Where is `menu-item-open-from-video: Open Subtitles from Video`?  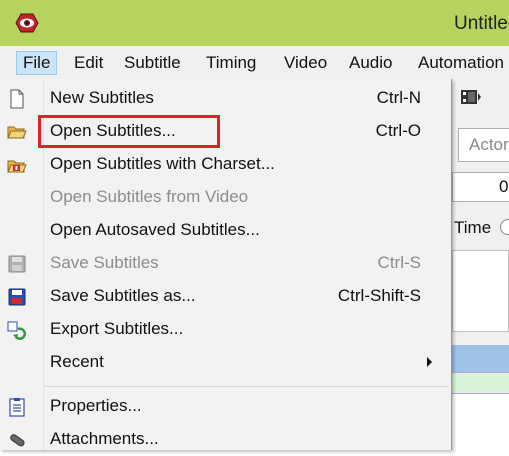
menu-item-open-from-video: Open Subtitles from Video is located at coordinates (225, 197).